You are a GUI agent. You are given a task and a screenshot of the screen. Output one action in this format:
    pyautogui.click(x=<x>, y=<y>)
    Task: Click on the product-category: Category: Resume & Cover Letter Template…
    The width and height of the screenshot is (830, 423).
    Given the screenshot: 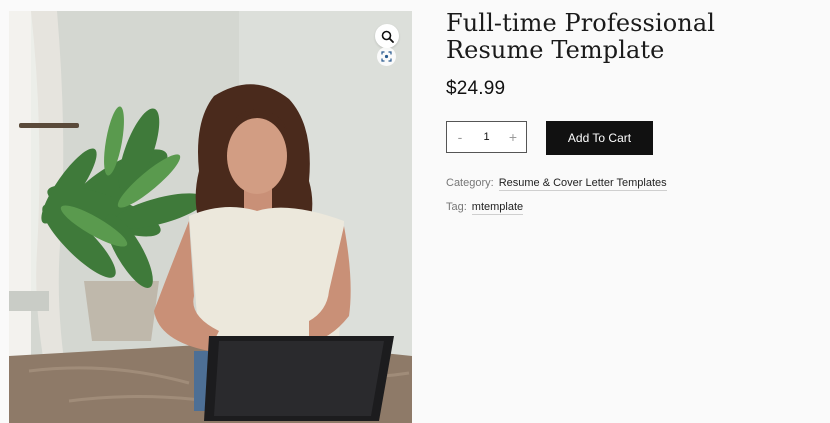 What is the action you would take?
    pyautogui.click(x=556, y=184)
    